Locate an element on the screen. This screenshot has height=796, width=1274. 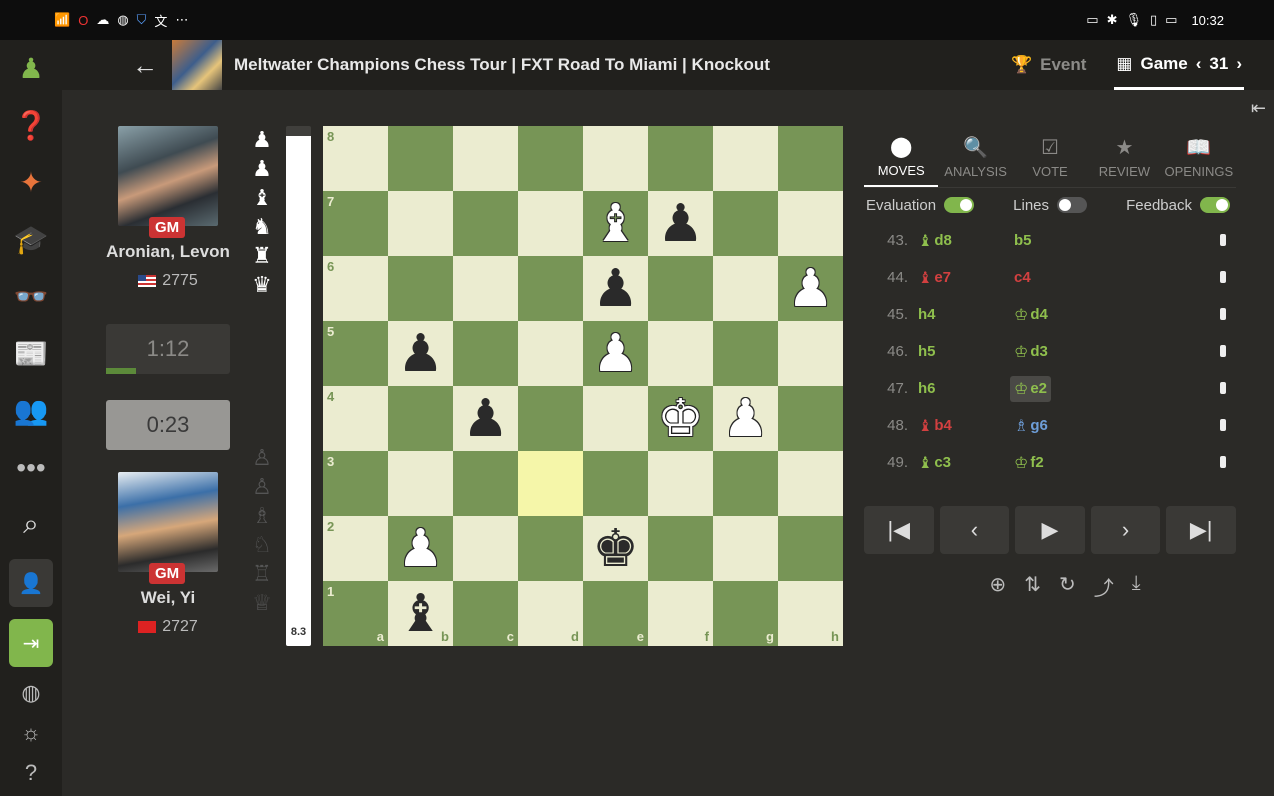
play-button: ▶ is located at coordinates (1050, 530).